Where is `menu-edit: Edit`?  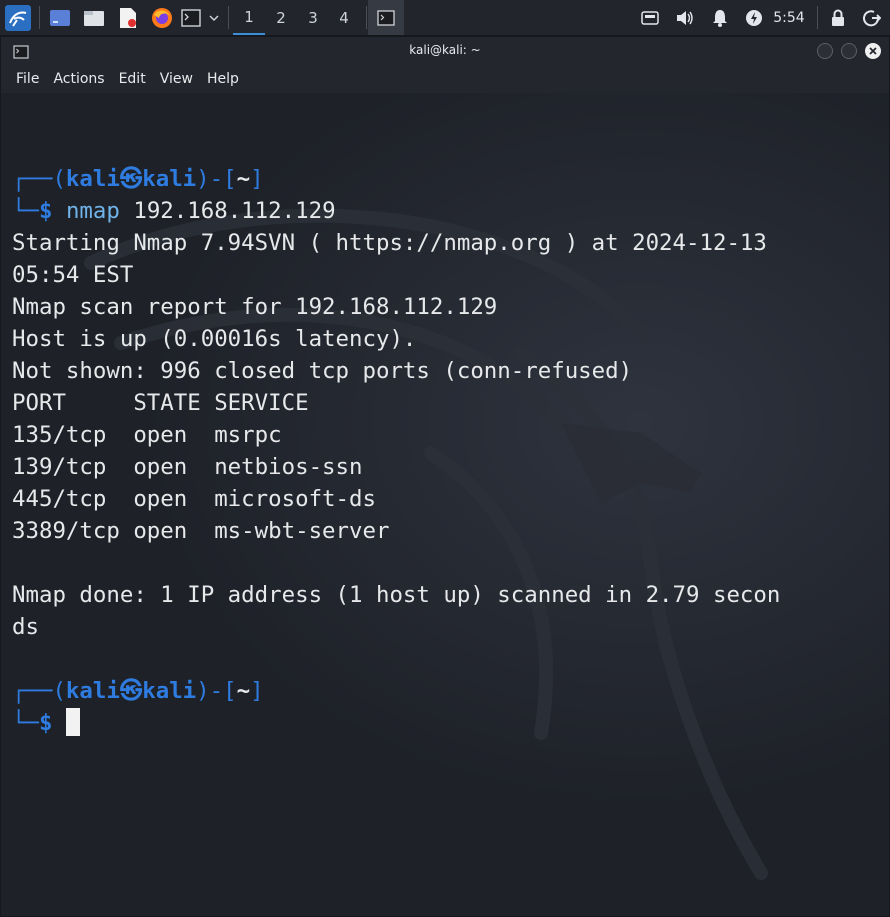
menu-edit: Edit is located at coordinates (132, 79).